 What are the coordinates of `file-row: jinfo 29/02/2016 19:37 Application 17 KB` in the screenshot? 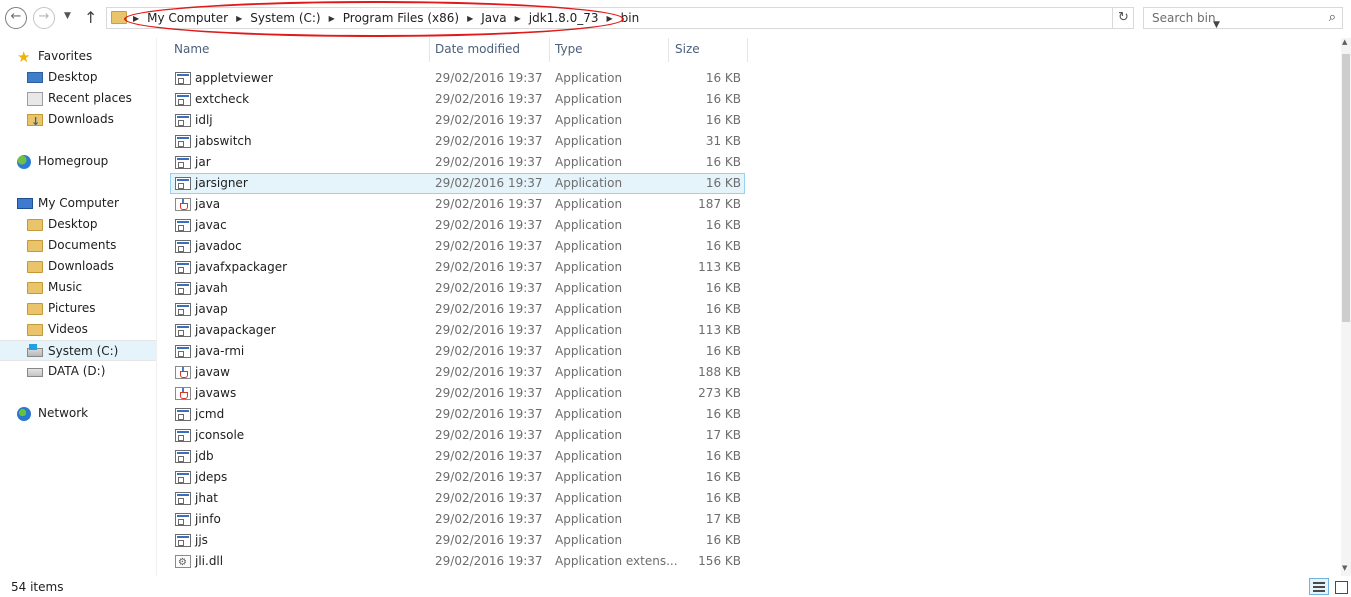 It's located at (457, 519).